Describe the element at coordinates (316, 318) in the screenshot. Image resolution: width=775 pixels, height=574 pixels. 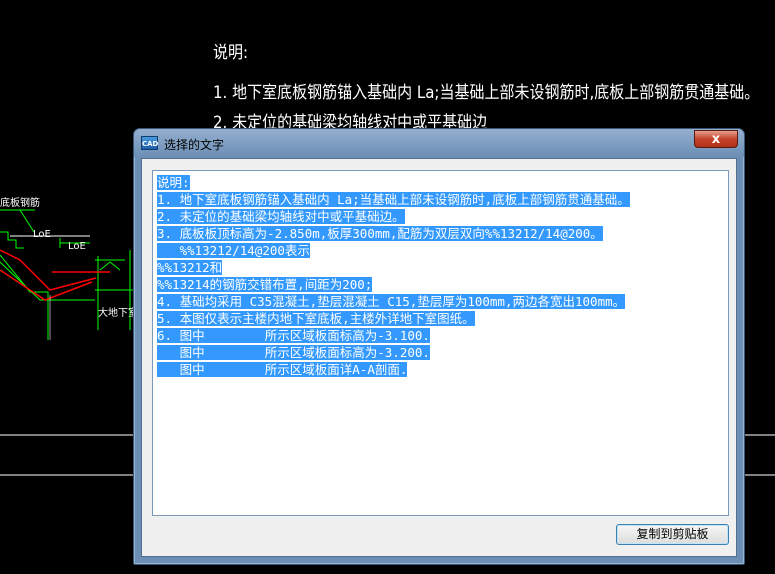
I see `text-line: 5. 本图仅表示主楼内地下室底板,主楼外详地下室图纸。` at that location.